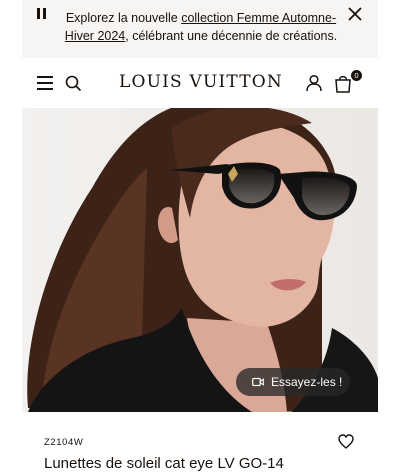 The image size is (400, 474). What do you see at coordinates (64, 442) in the screenshot?
I see `product-sku: Z2104W` at bounding box center [64, 442].